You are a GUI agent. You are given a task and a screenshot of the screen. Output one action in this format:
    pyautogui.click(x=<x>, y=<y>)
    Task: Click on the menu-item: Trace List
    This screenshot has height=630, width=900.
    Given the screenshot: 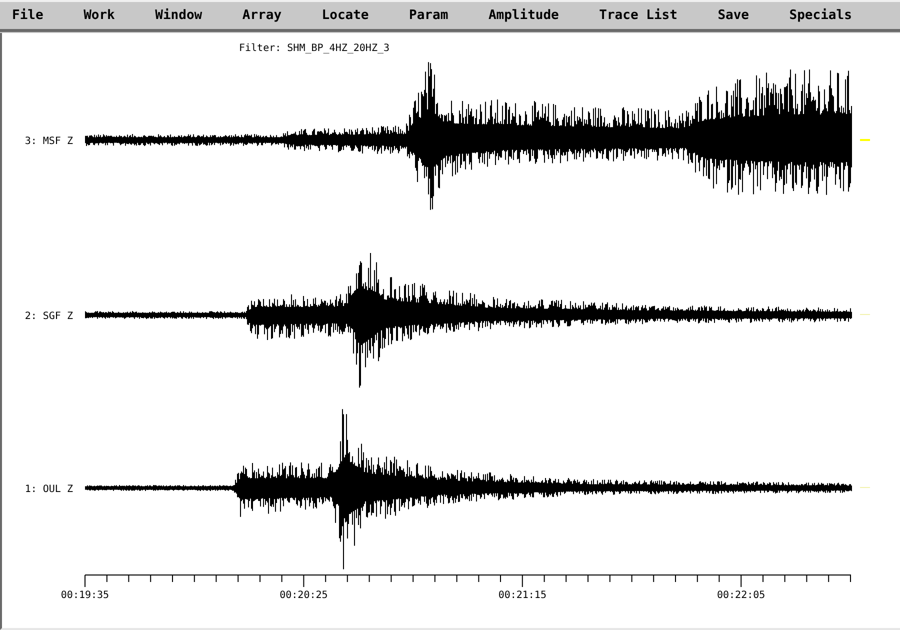 What is the action you would take?
    pyautogui.click(x=638, y=15)
    